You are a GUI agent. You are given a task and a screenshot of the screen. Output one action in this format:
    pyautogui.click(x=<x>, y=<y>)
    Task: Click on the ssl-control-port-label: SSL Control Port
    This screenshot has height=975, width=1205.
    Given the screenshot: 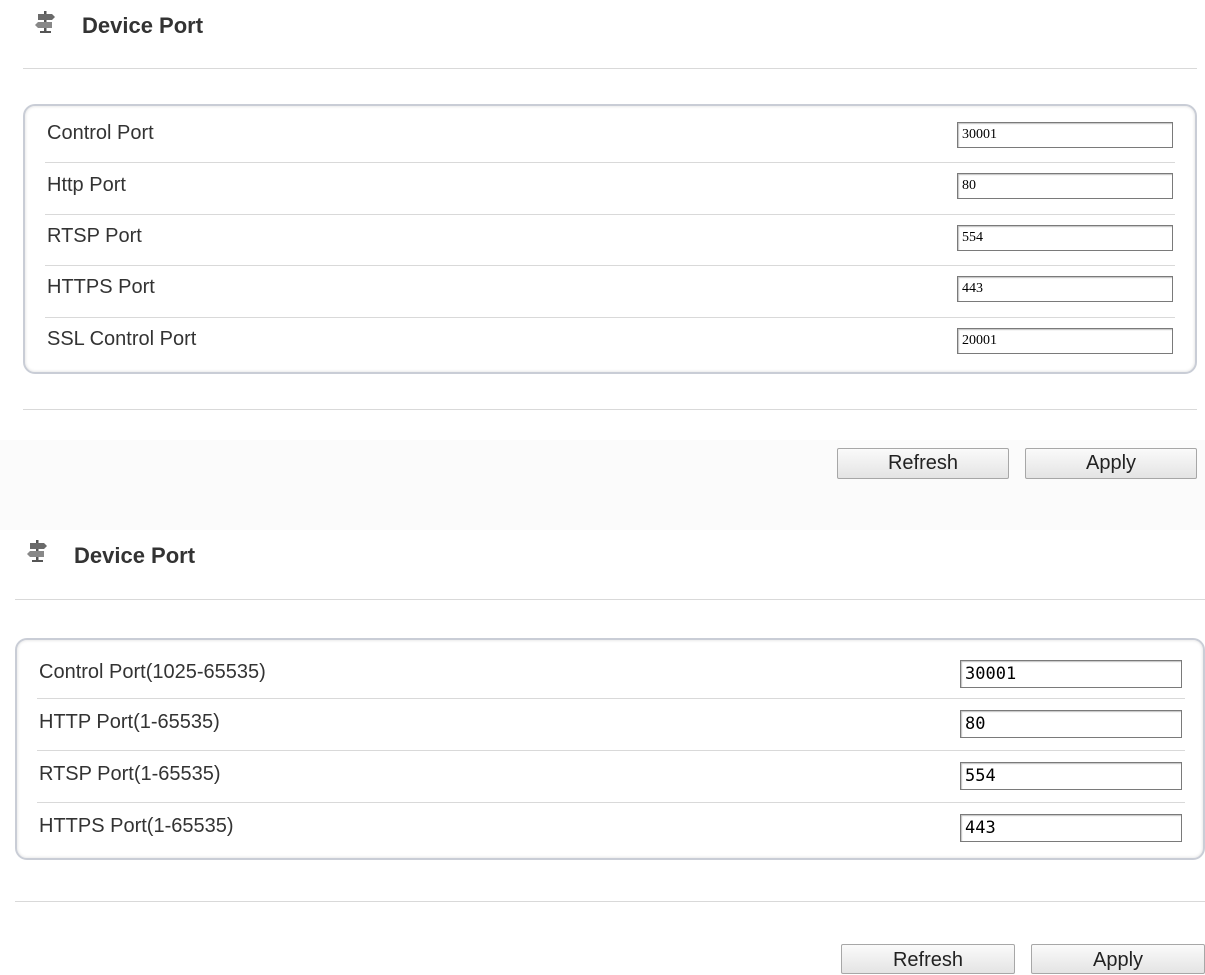 What is the action you would take?
    pyautogui.click(x=122, y=339)
    